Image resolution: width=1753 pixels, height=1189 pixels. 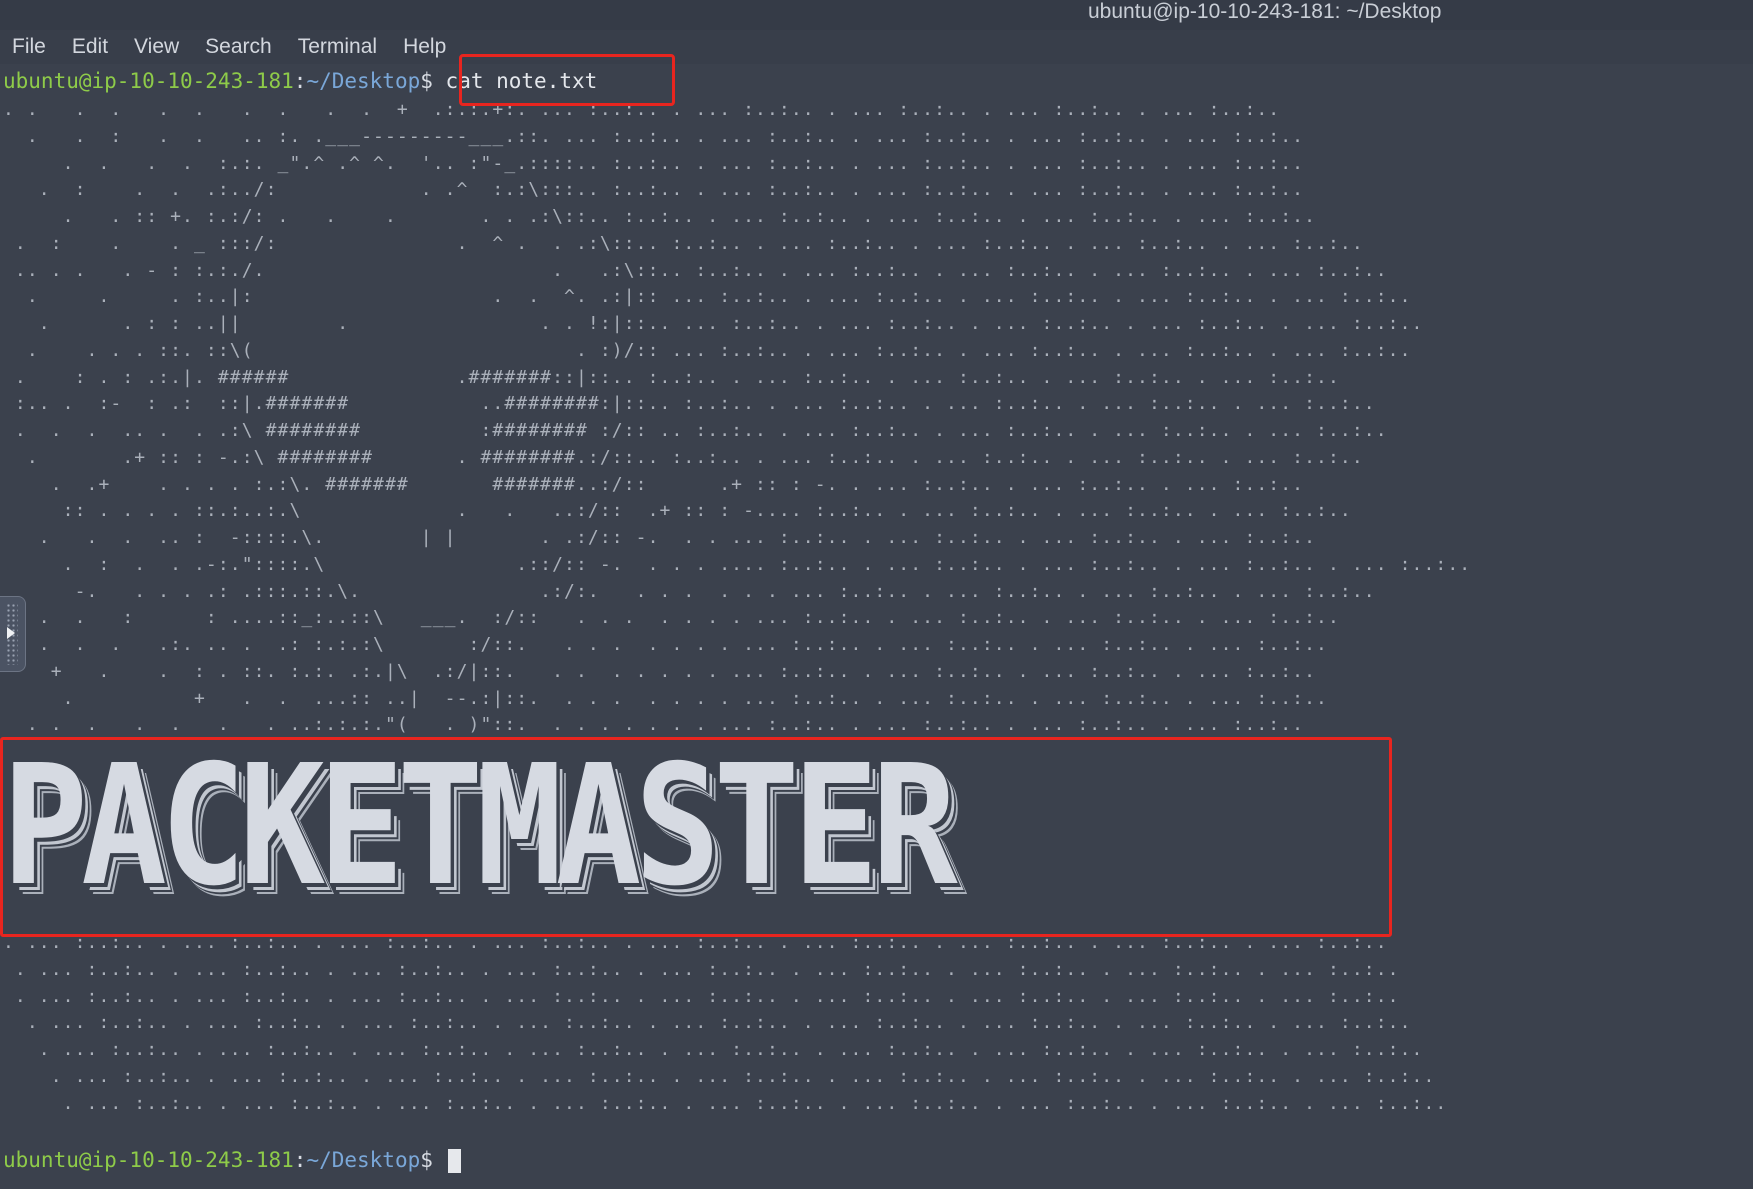 I want to click on menu-file: File, so click(x=29, y=47).